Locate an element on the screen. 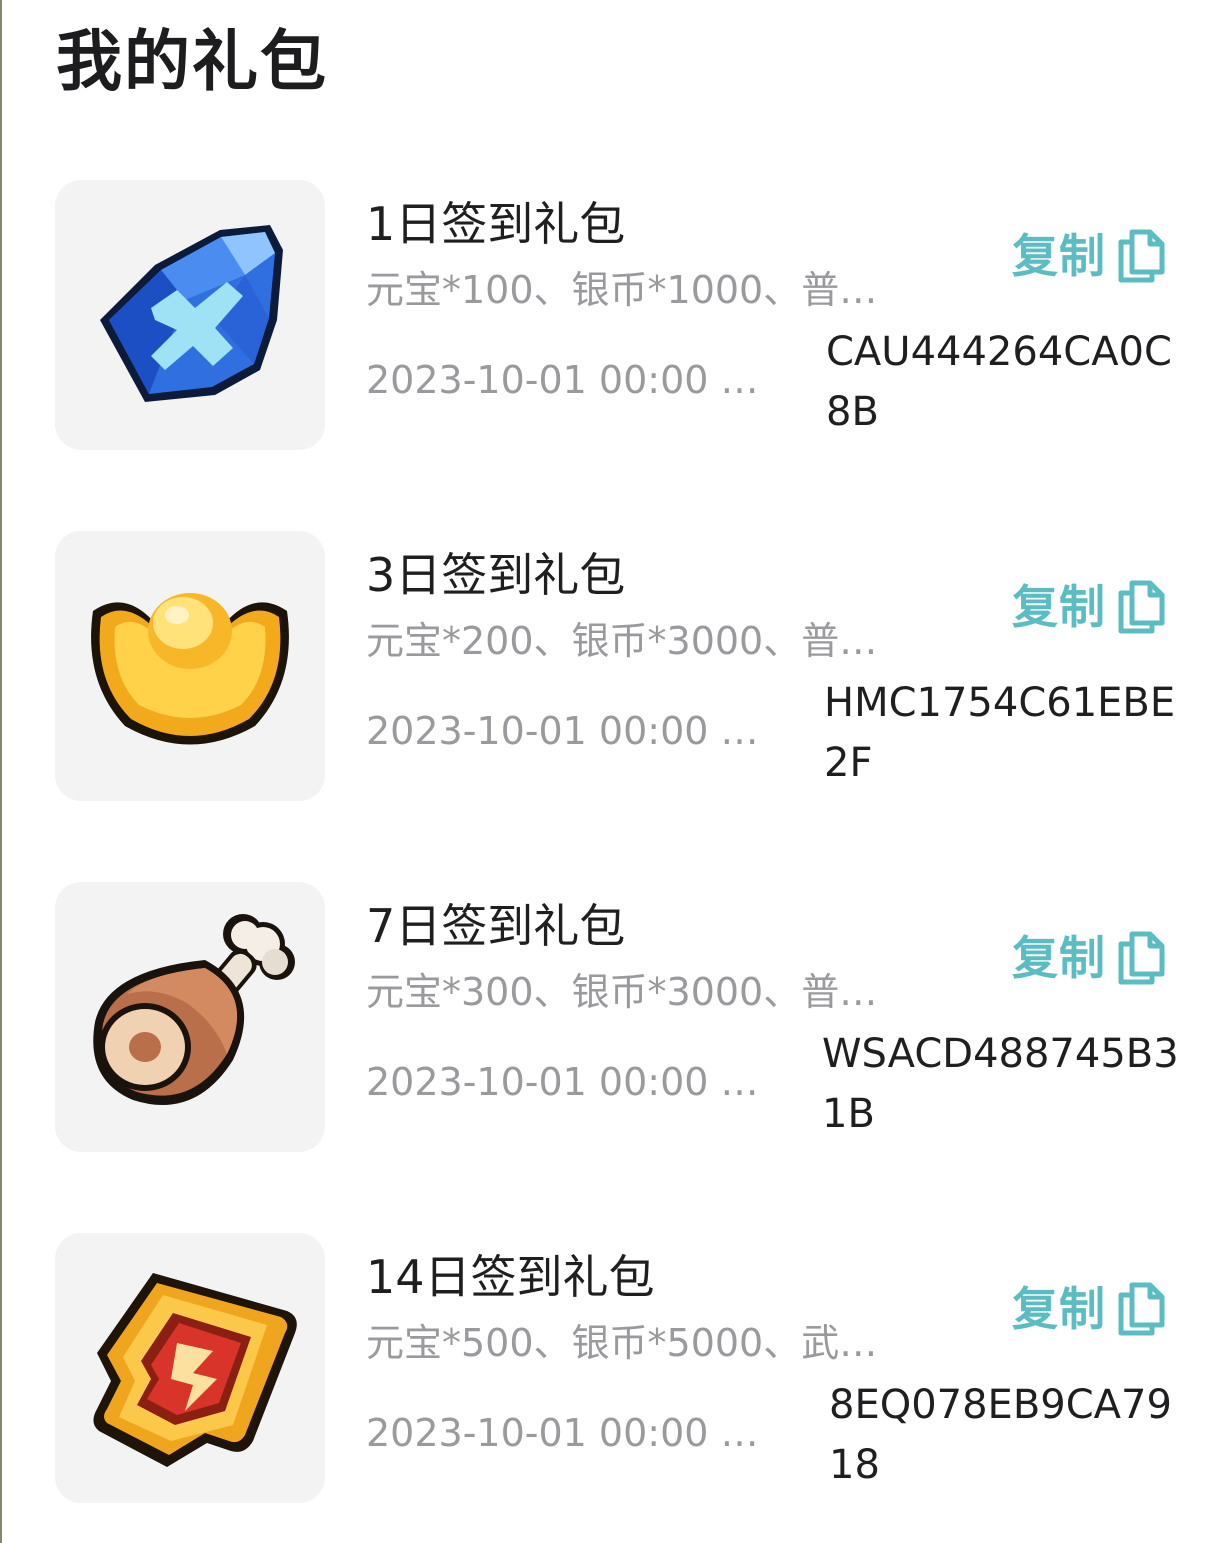 This screenshot has width=1228, height=1543. gift-name: 14日签到礼包 is located at coordinates (510, 1277).